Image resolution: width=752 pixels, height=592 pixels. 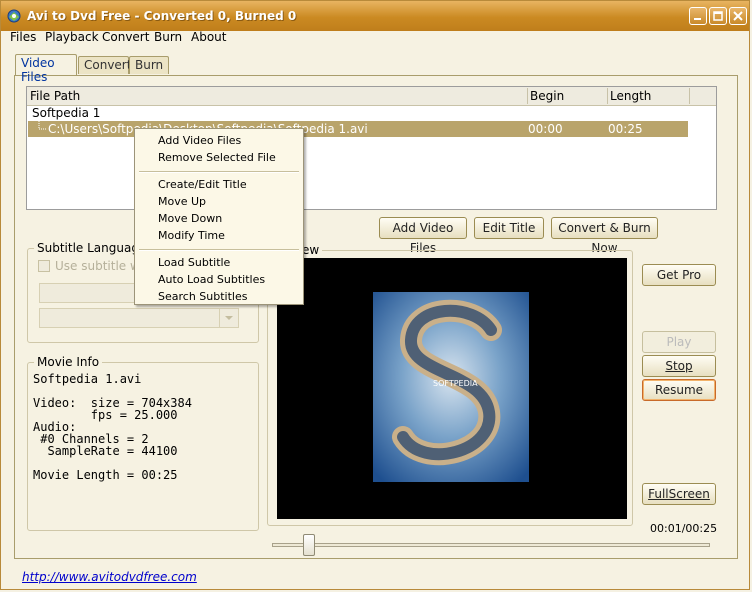 What do you see at coordinates (104, 65) in the screenshot?
I see `tab-convert: Convert` at bounding box center [104, 65].